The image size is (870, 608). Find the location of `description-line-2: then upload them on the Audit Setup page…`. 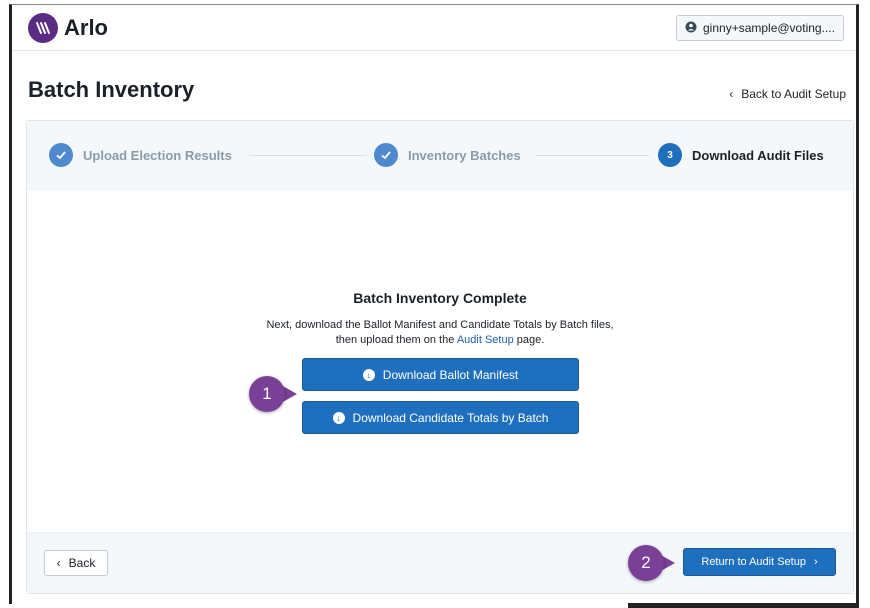

description-line-2: then upload them on the Audit Setup page… is located at coordinates (440, 340).